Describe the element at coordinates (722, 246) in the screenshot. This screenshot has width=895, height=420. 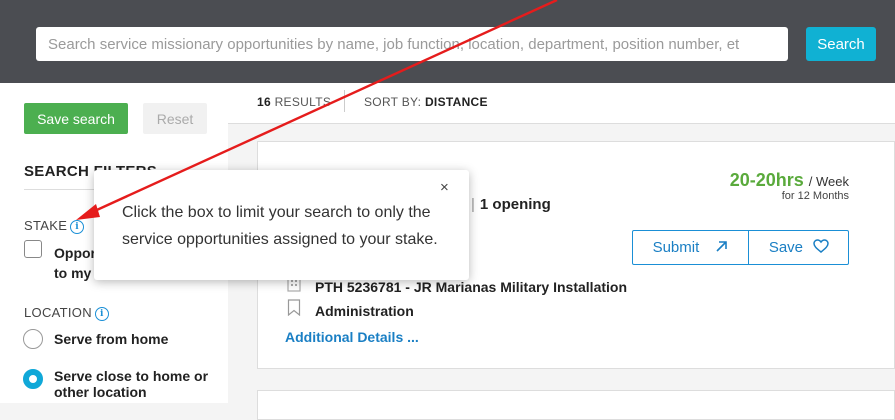
I see `arrow-up-right-icon` at that location.